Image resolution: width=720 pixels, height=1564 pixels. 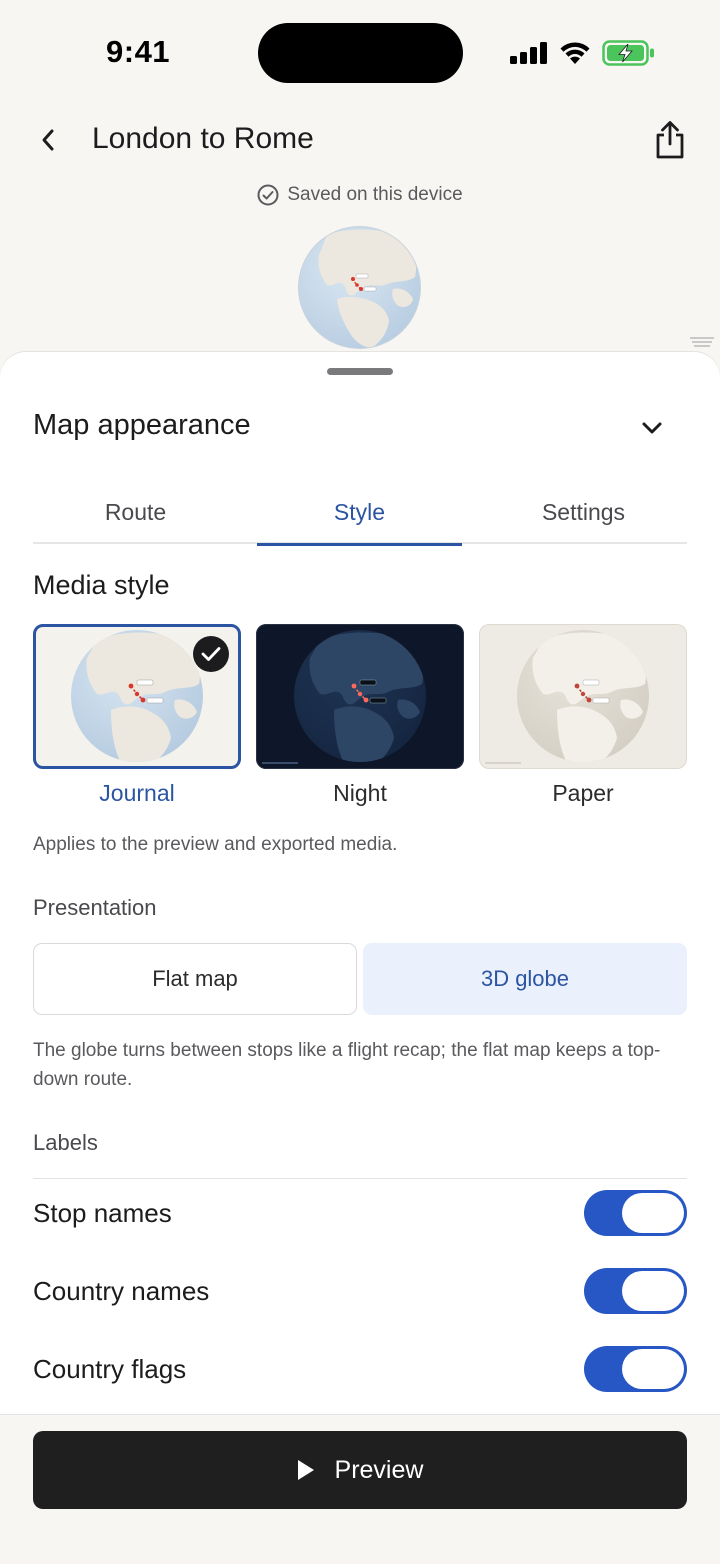 I want to click on toggle-label: Country flags, so click(x=110, y=1369).